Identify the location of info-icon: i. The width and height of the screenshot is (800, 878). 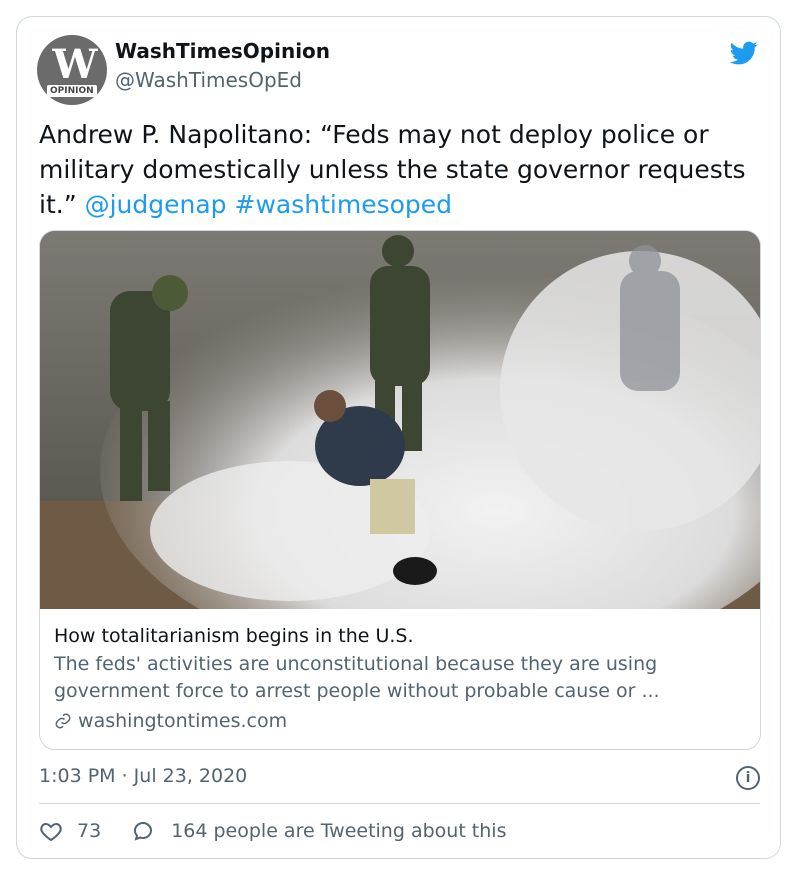
(748, 778).